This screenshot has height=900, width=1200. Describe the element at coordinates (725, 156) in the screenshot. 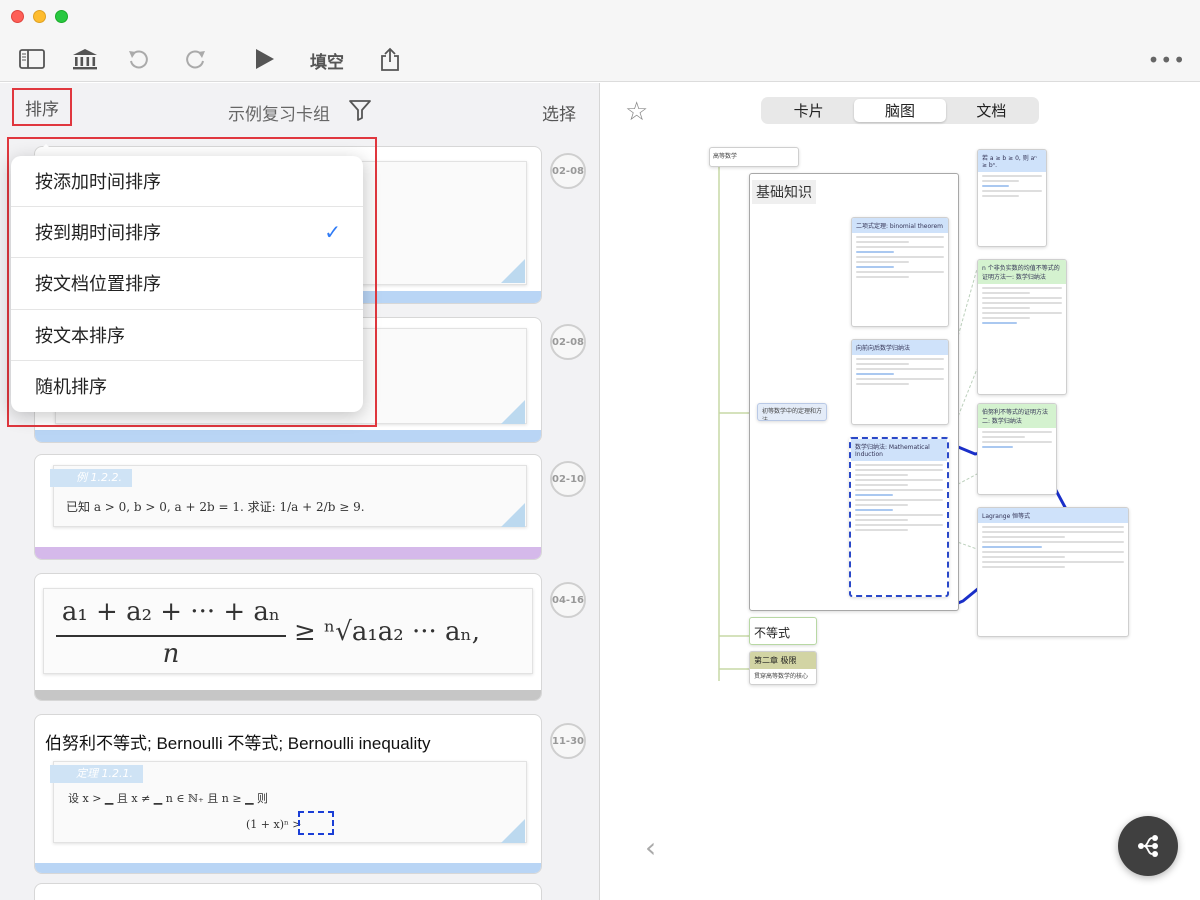

I see `node-label: 高等数学` at that location.